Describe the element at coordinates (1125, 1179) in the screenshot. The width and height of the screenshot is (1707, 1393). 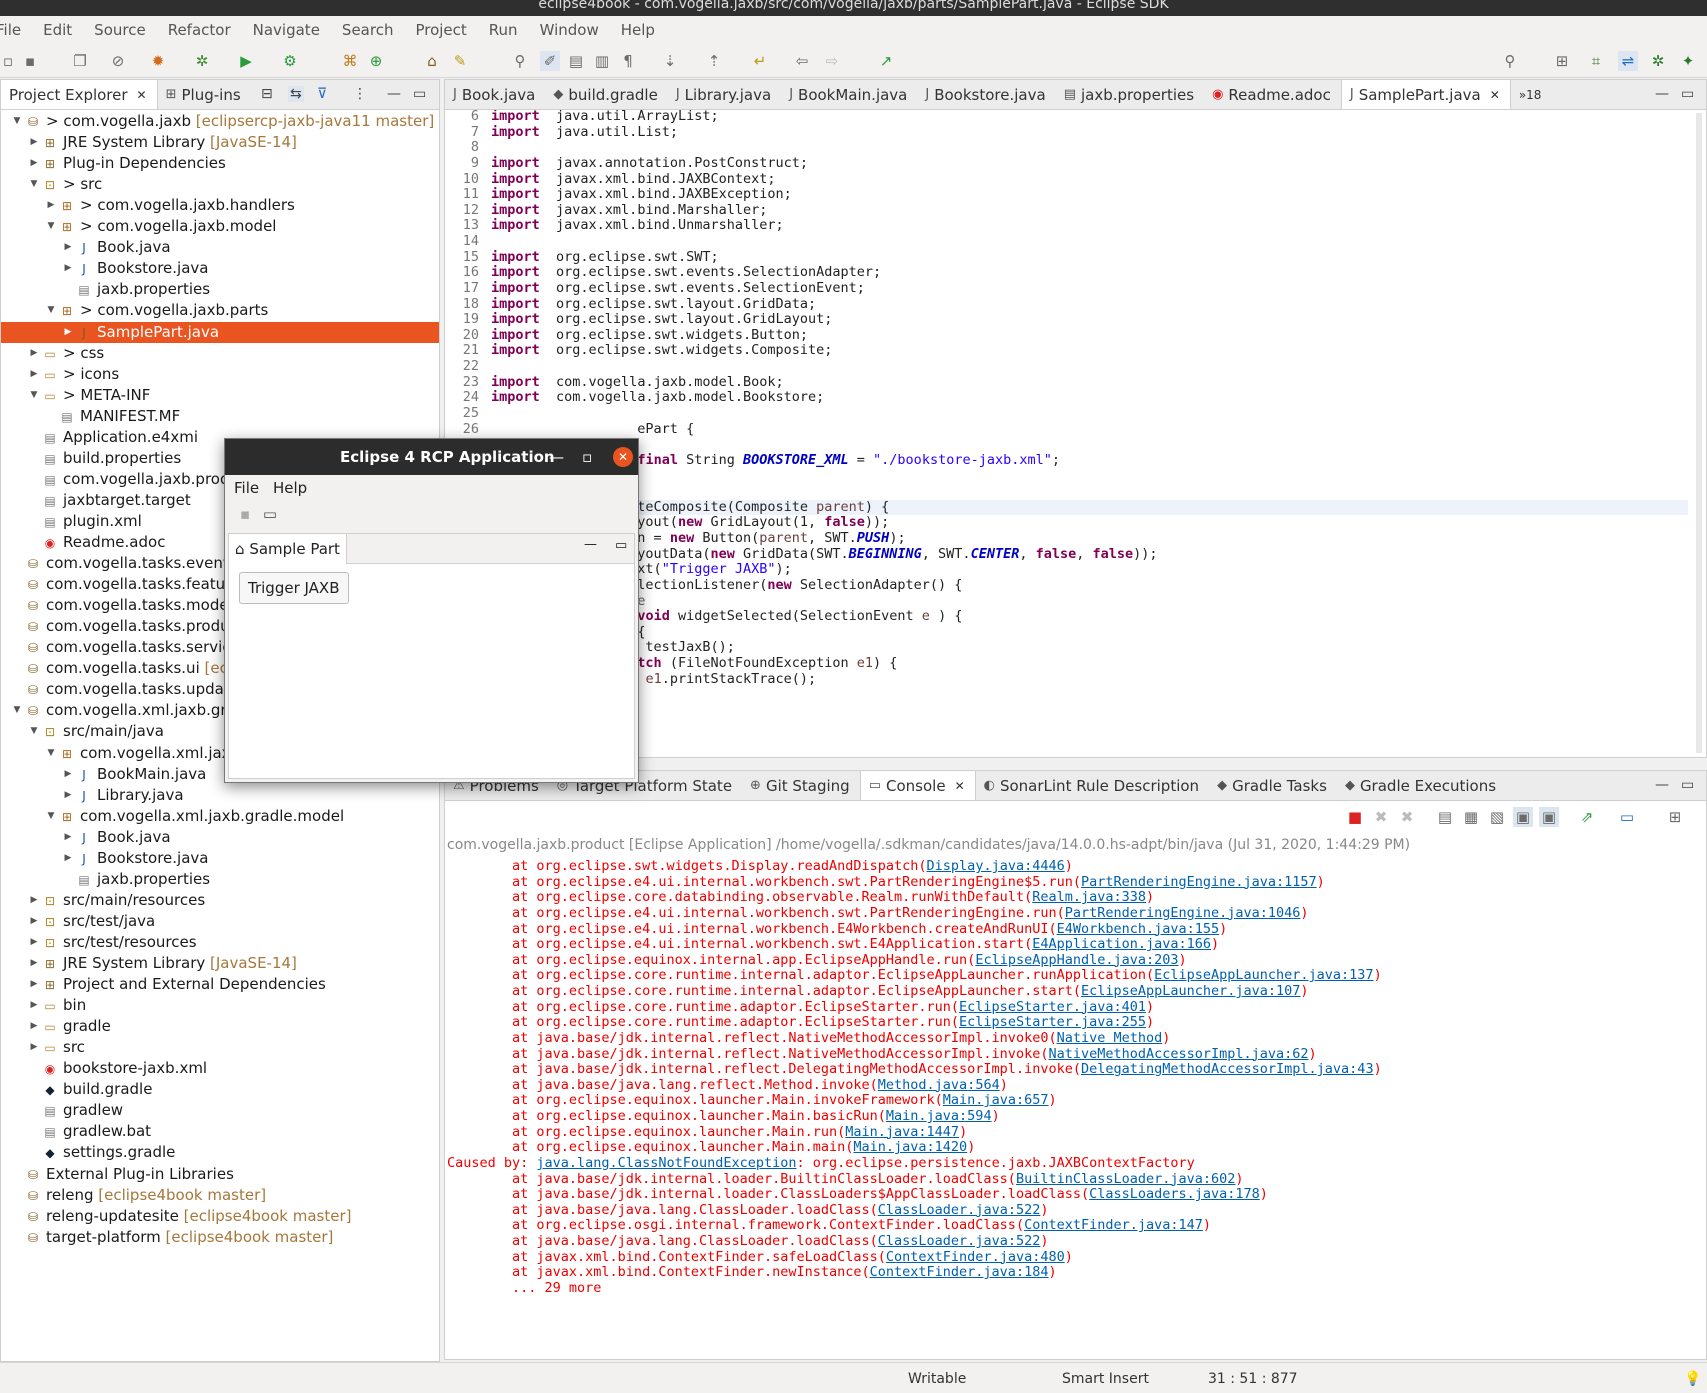
I see `source-link: BuiltinClassLoader.java:602` at that location.